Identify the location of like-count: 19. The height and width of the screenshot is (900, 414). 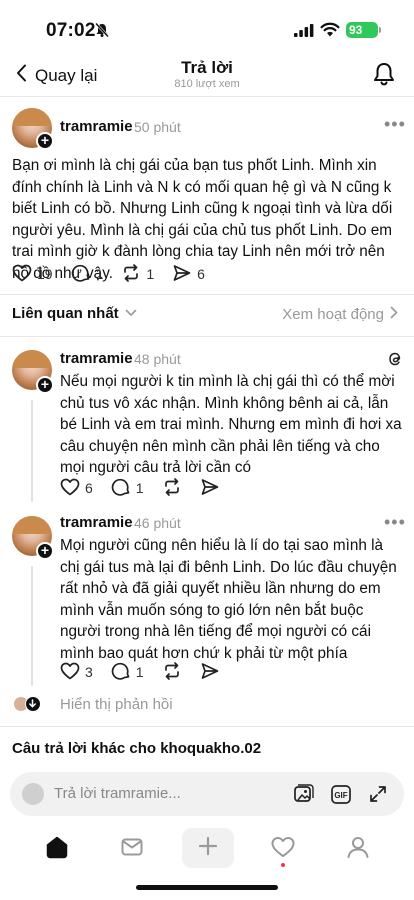
(45, 274).